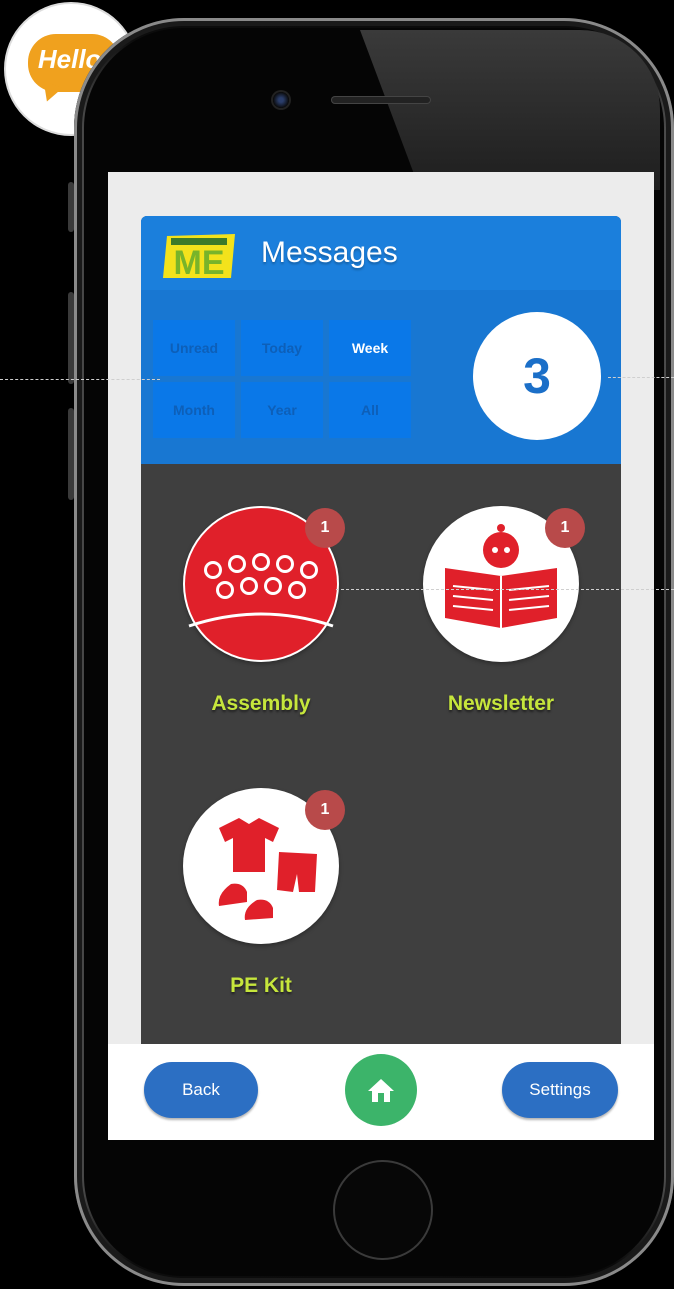 The height and width of the screenshot is (1289, 674). I want to click on mute-switch, so click(71, 207).